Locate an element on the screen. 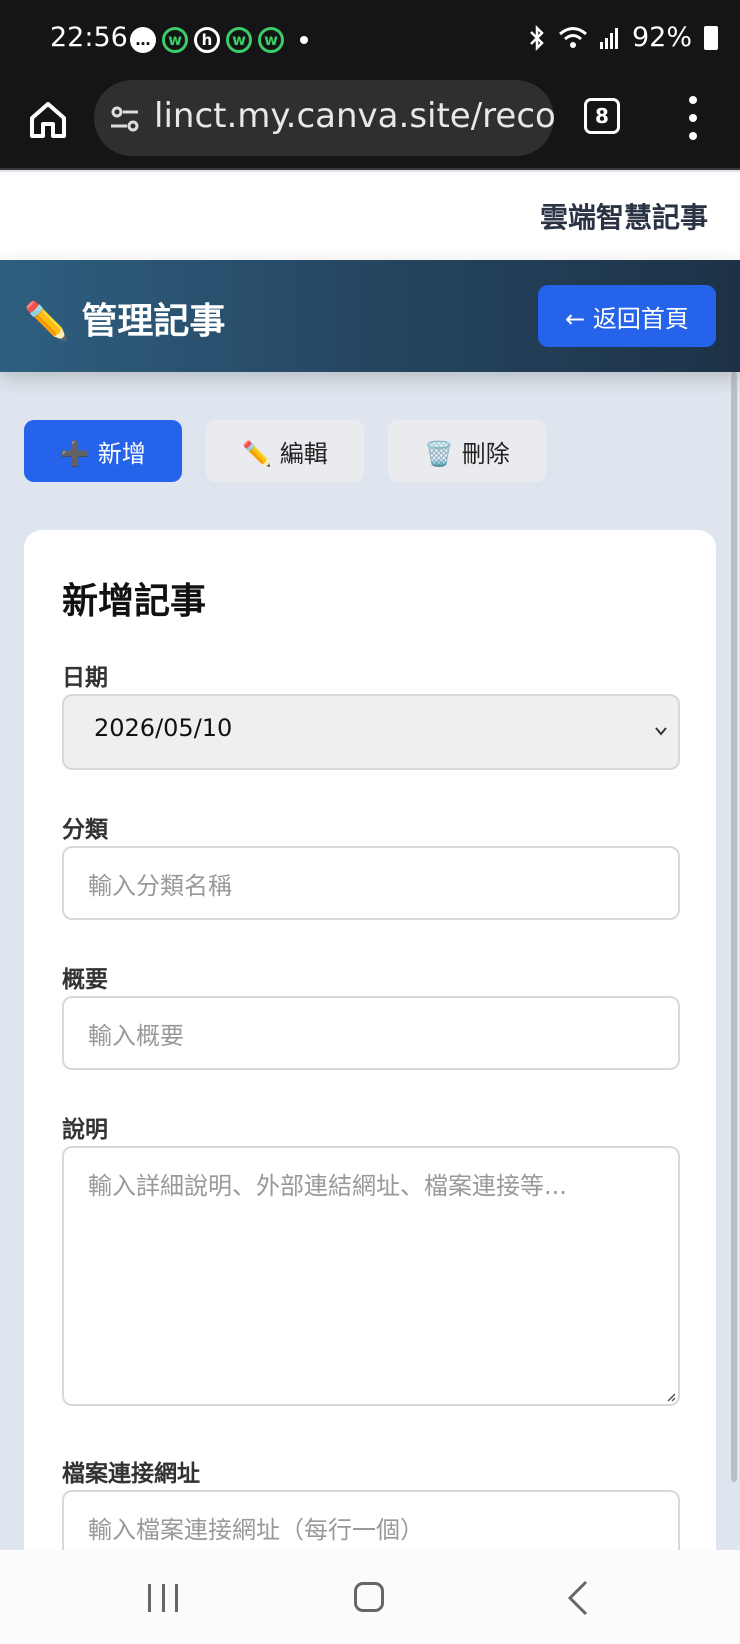 Image resolution: width=740 pixels, height=1644 pixels. add-button: ➕ 新增 is located at coordinates (103, 451).